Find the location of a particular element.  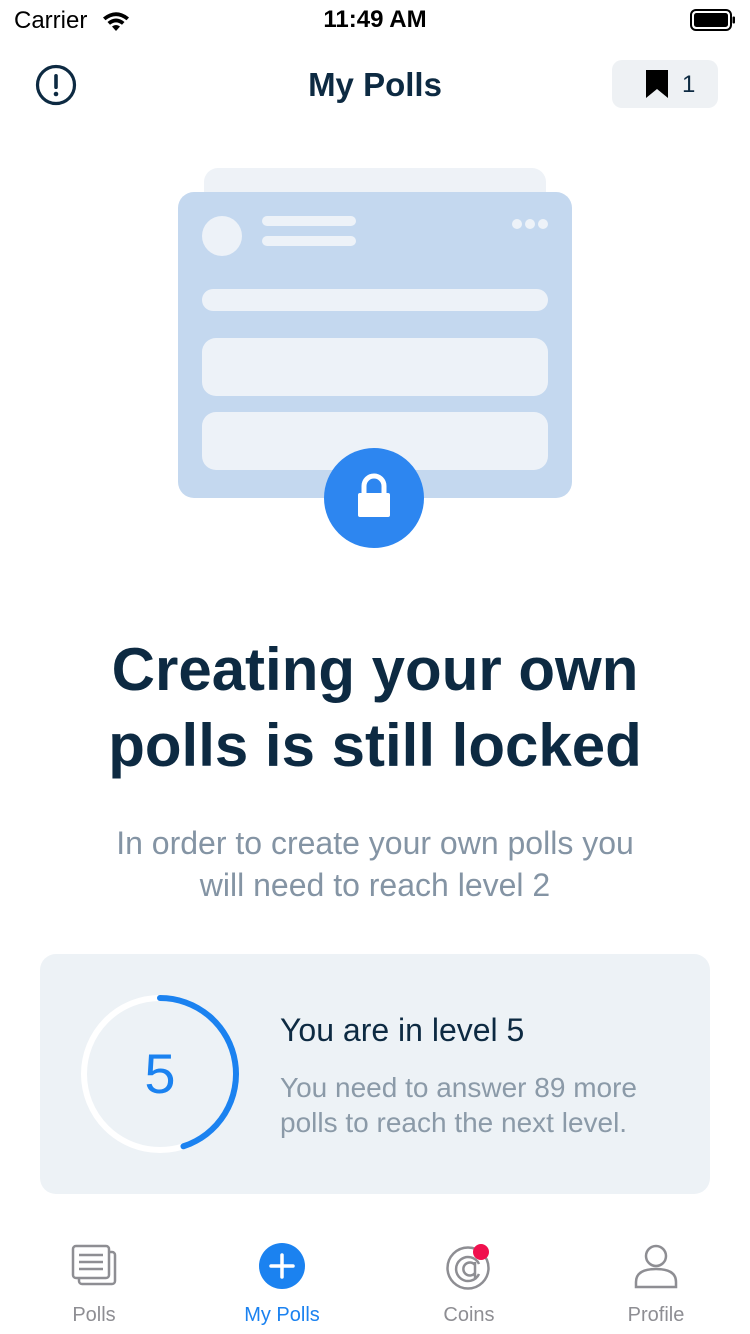

notification-badge is located at coordinates (481, 1252).